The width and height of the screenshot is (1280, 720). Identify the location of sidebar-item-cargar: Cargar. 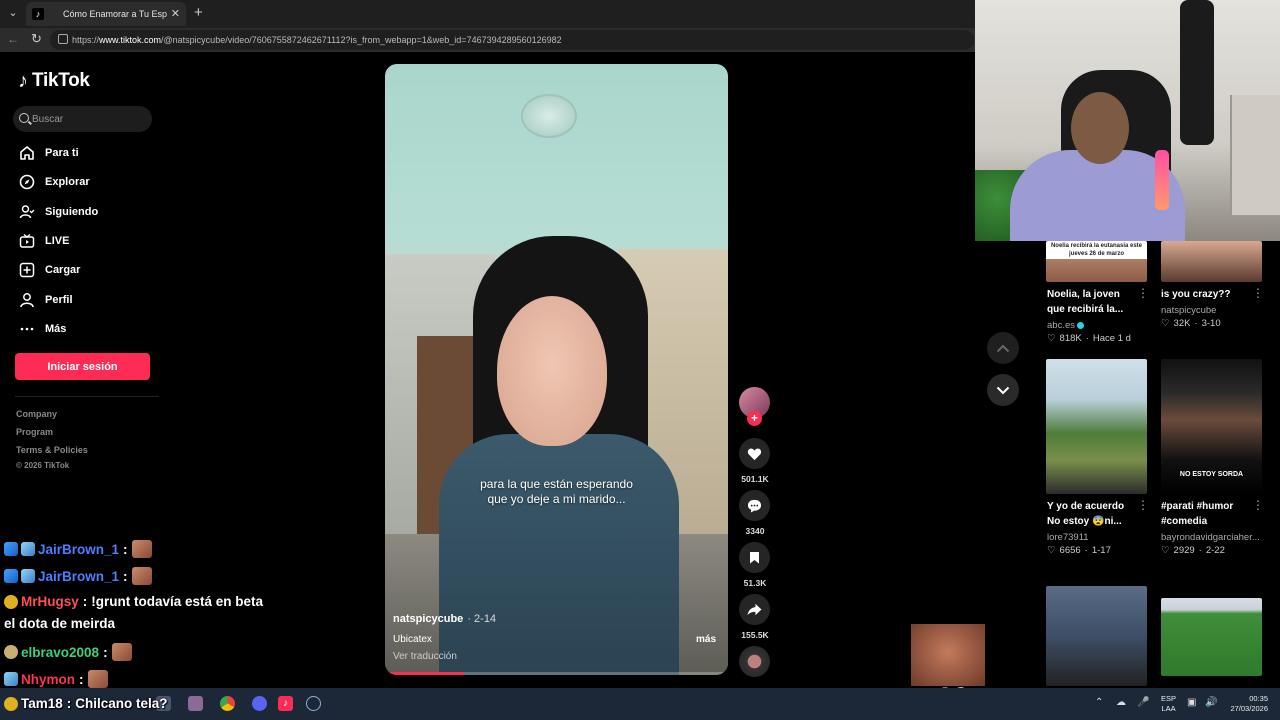
(49, 270).